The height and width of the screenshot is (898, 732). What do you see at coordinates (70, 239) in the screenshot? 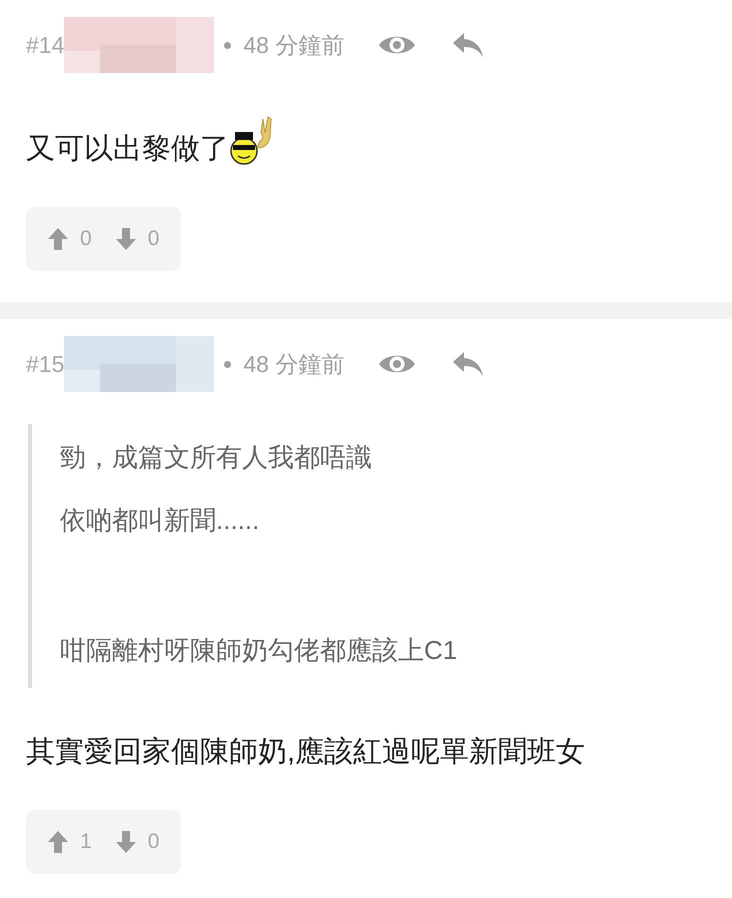
I see `upvote-button: 0` at bounding box center [70, 239].